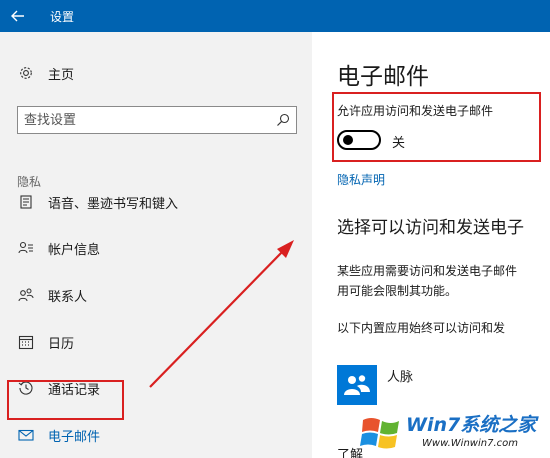  Describe the element at coordinates (156, 342) in the screenshot. I see `sidebar-item-calendar: 日历` at that location.